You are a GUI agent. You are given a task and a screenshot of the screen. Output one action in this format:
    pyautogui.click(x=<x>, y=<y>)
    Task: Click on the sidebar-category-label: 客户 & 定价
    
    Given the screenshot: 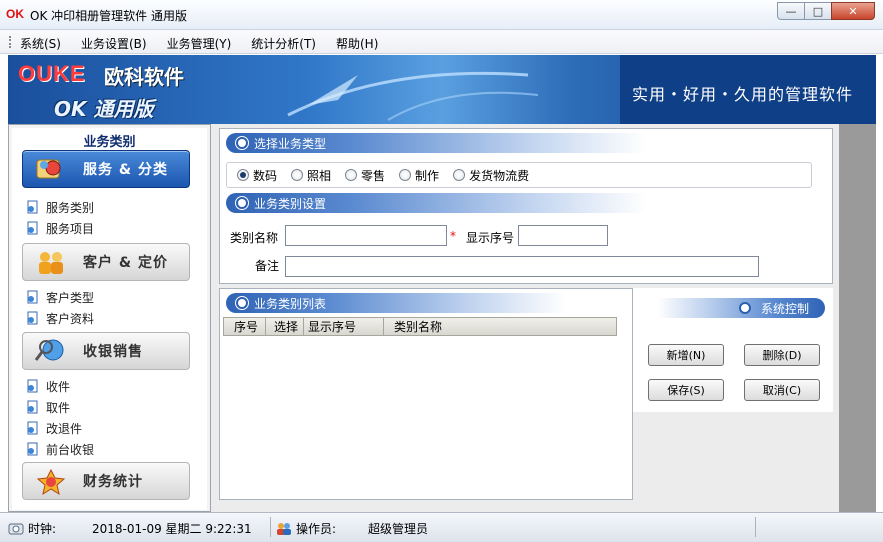 What is the action you would take?
    pyautogui.click(x=125, y=263)
    